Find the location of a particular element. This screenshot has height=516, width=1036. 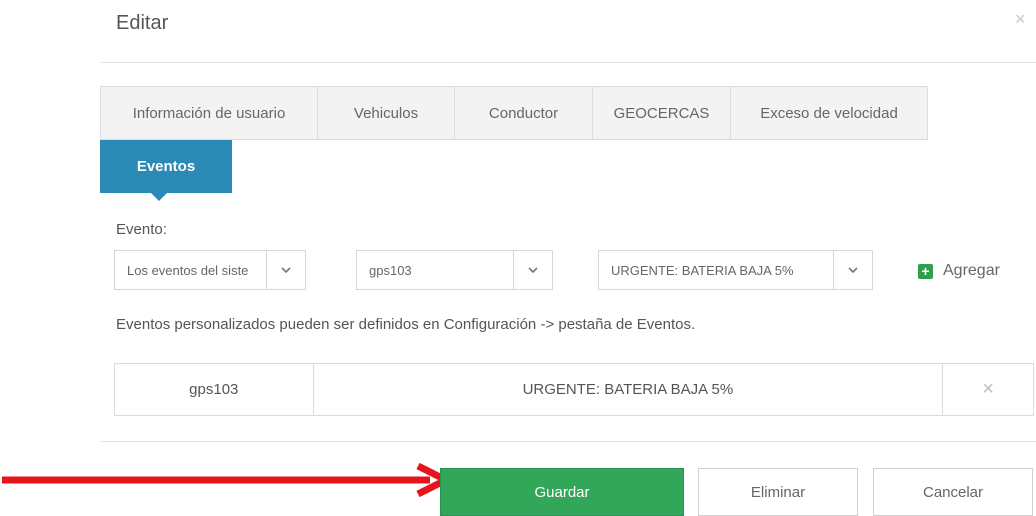

tab-informacion-de-usuario: Información de usuario is located at coordinates (208, 113).